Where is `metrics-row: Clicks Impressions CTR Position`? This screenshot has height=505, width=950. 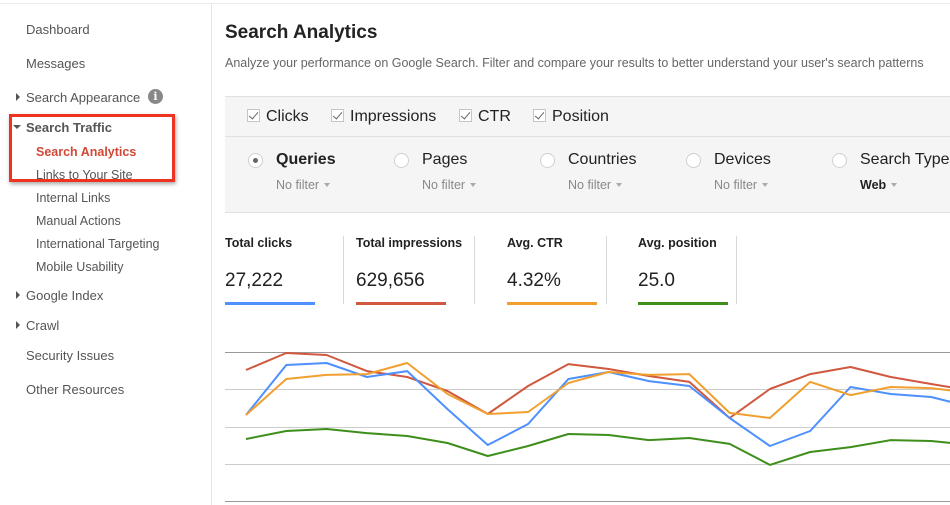 metrics-row: Clicks Impressions CTR Position is located at coordinates (587, 117).